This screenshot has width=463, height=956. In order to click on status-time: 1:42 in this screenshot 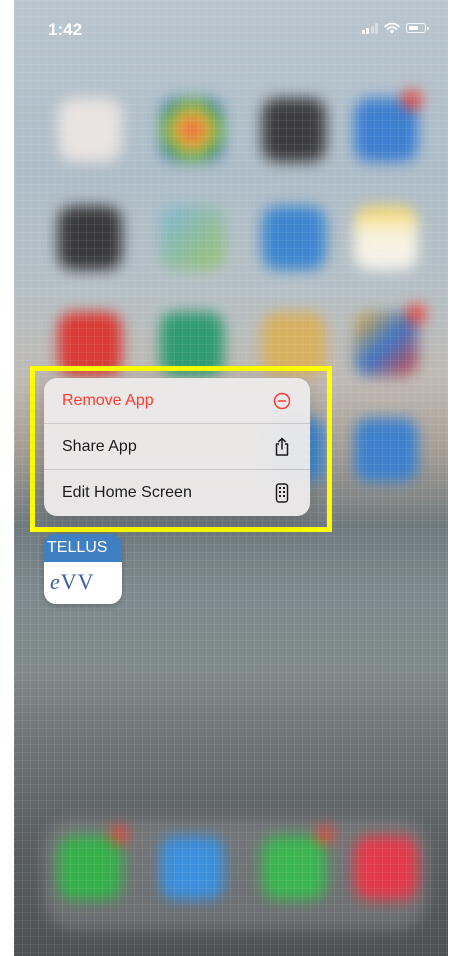, I will do `click(65, 29)`.